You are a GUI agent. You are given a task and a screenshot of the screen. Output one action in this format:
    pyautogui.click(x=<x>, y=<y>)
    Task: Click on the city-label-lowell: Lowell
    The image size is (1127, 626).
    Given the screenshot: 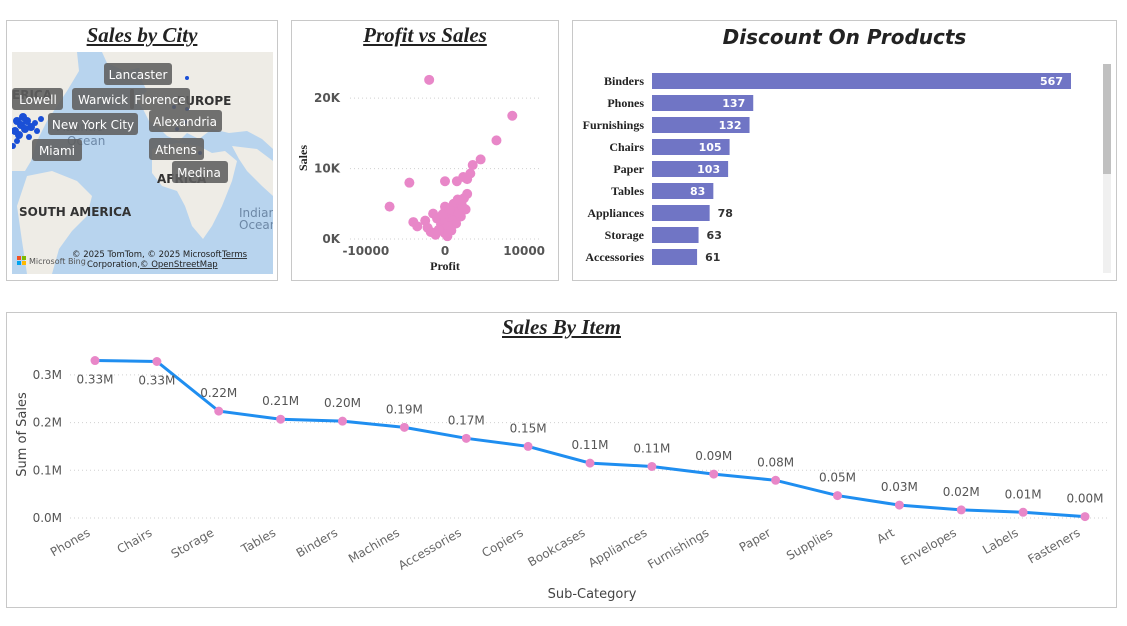 What is the action you would take?
    pyautogui.click(x=37, y=99)
    